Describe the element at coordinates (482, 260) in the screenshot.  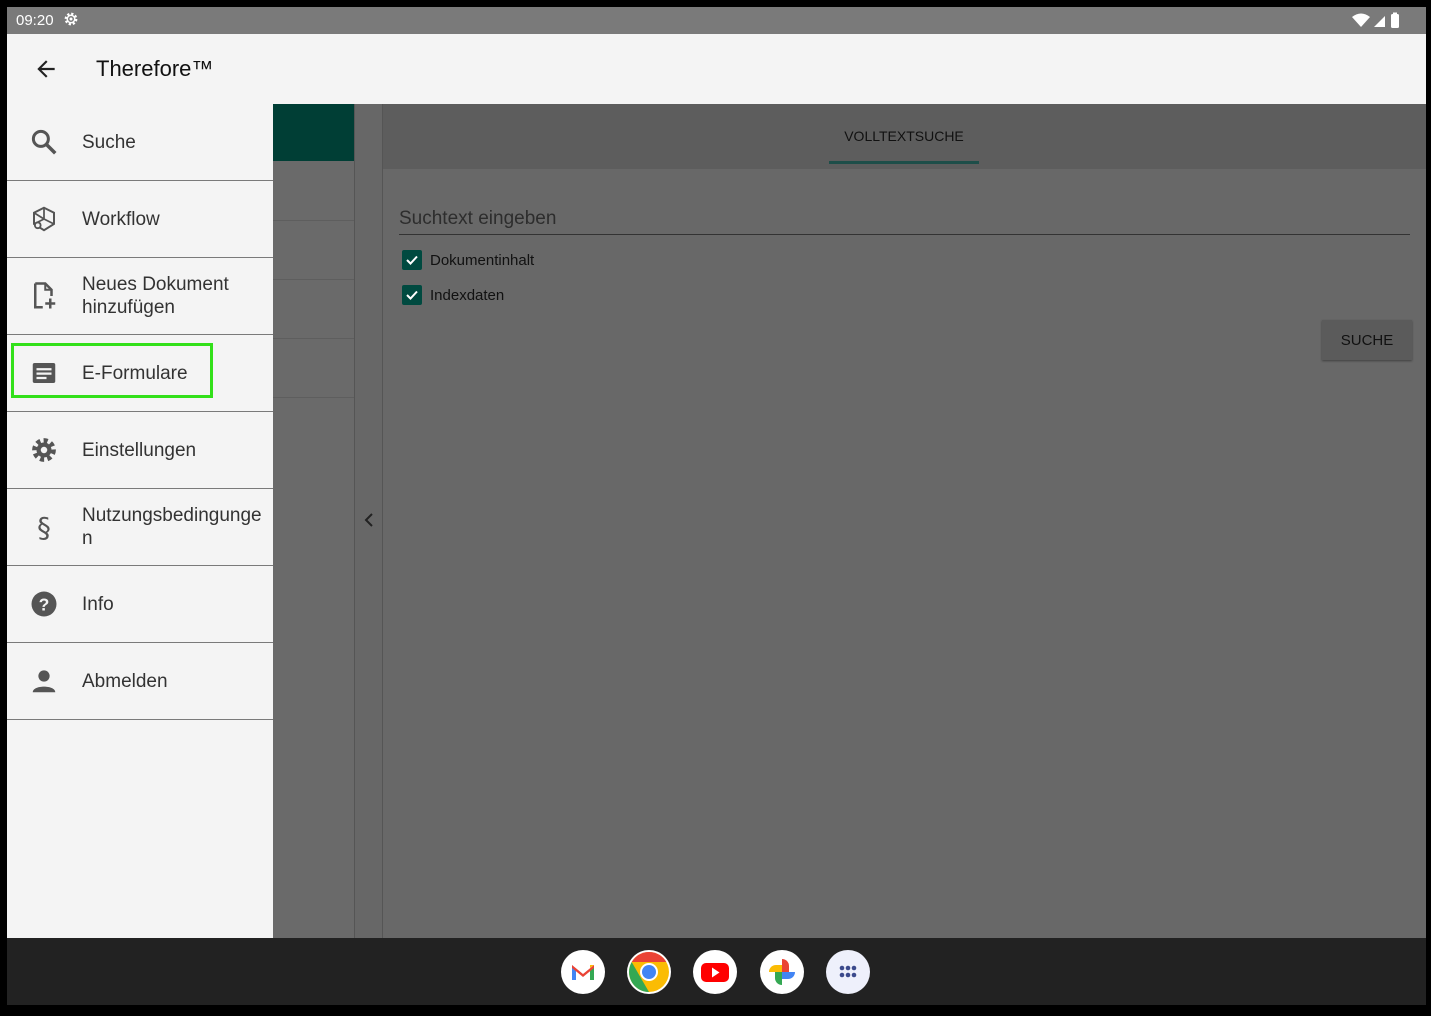
I see `checkbox-label: Dokumentinhalt` at that location.